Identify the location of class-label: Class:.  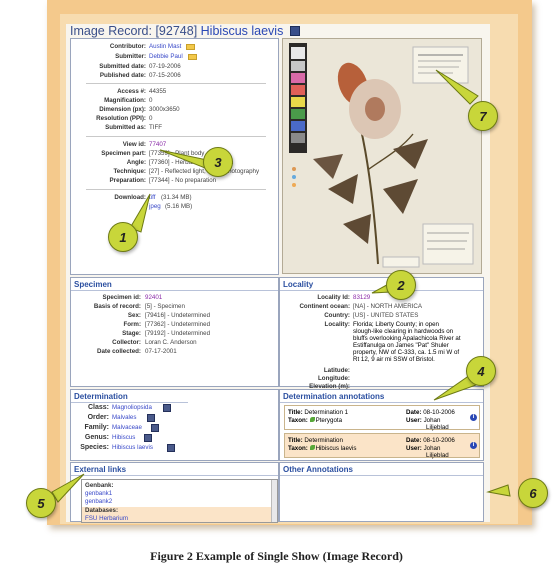
(98, 407).